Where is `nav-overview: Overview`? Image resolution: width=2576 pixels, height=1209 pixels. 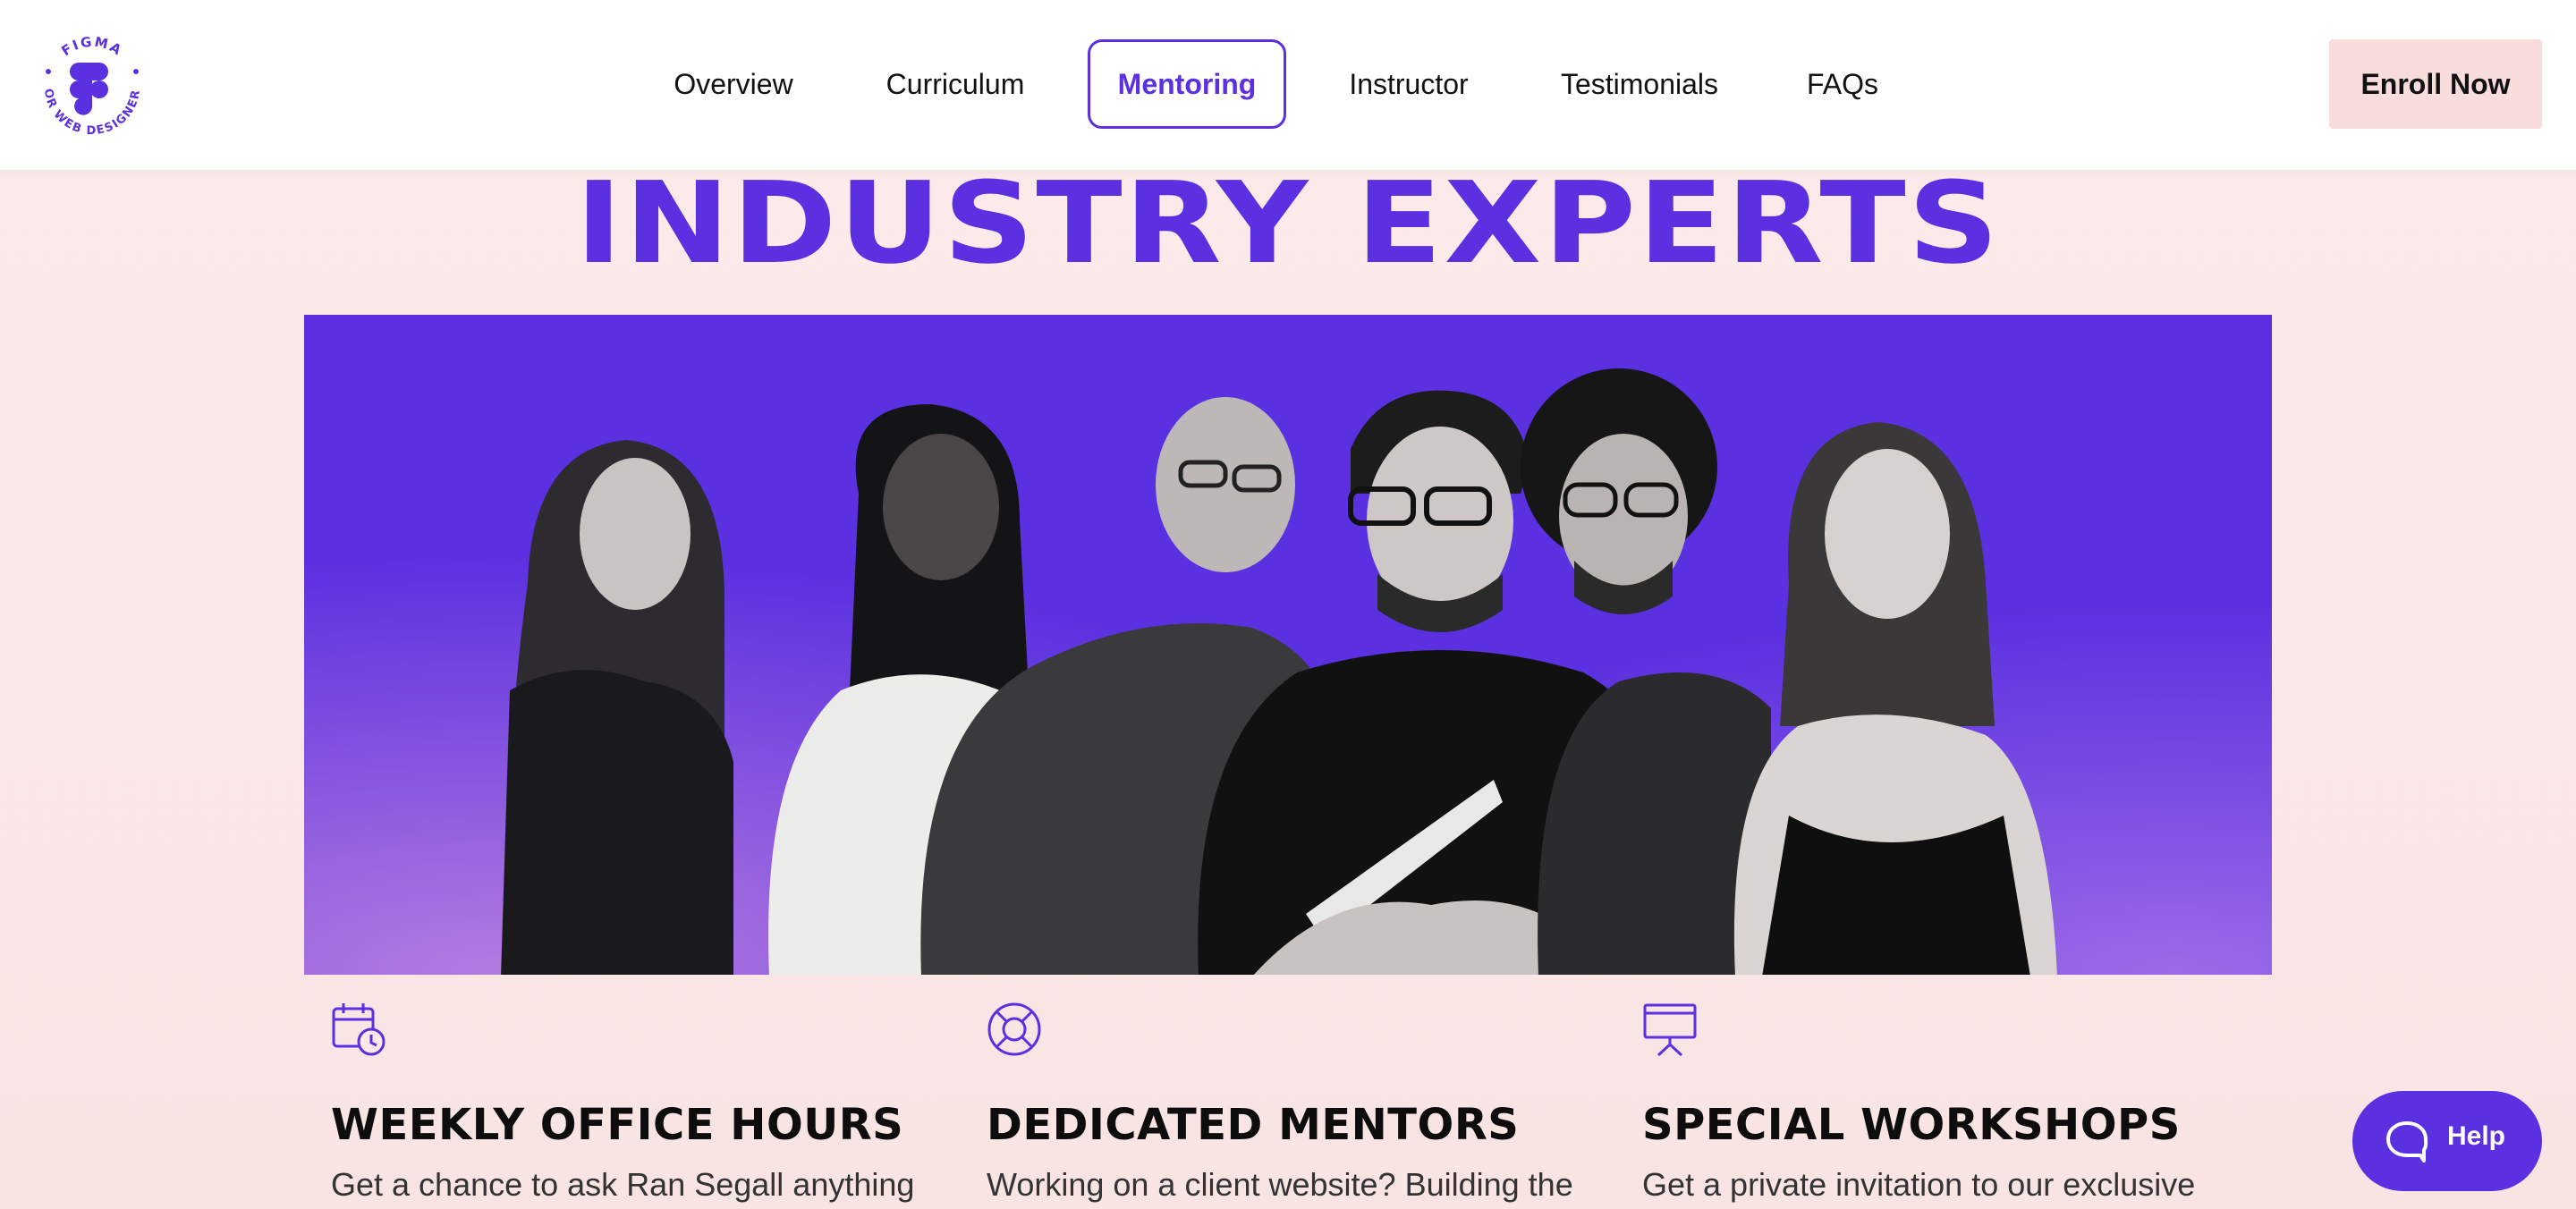 nav-overview: Overview is located at coordinates (733, 84).